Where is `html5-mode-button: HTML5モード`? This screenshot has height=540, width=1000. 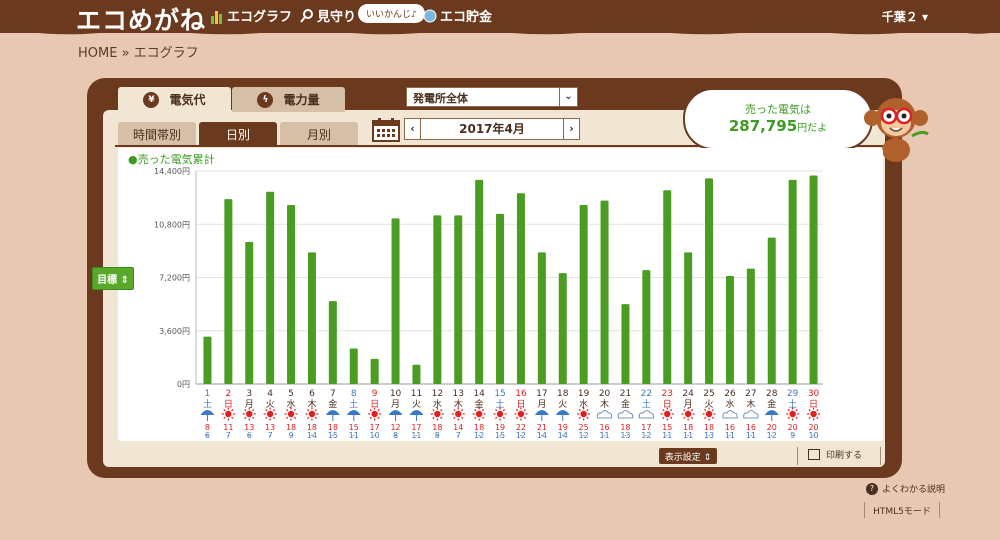
html5-mode-button: HTML5モード is located at coordinates (902, 510).